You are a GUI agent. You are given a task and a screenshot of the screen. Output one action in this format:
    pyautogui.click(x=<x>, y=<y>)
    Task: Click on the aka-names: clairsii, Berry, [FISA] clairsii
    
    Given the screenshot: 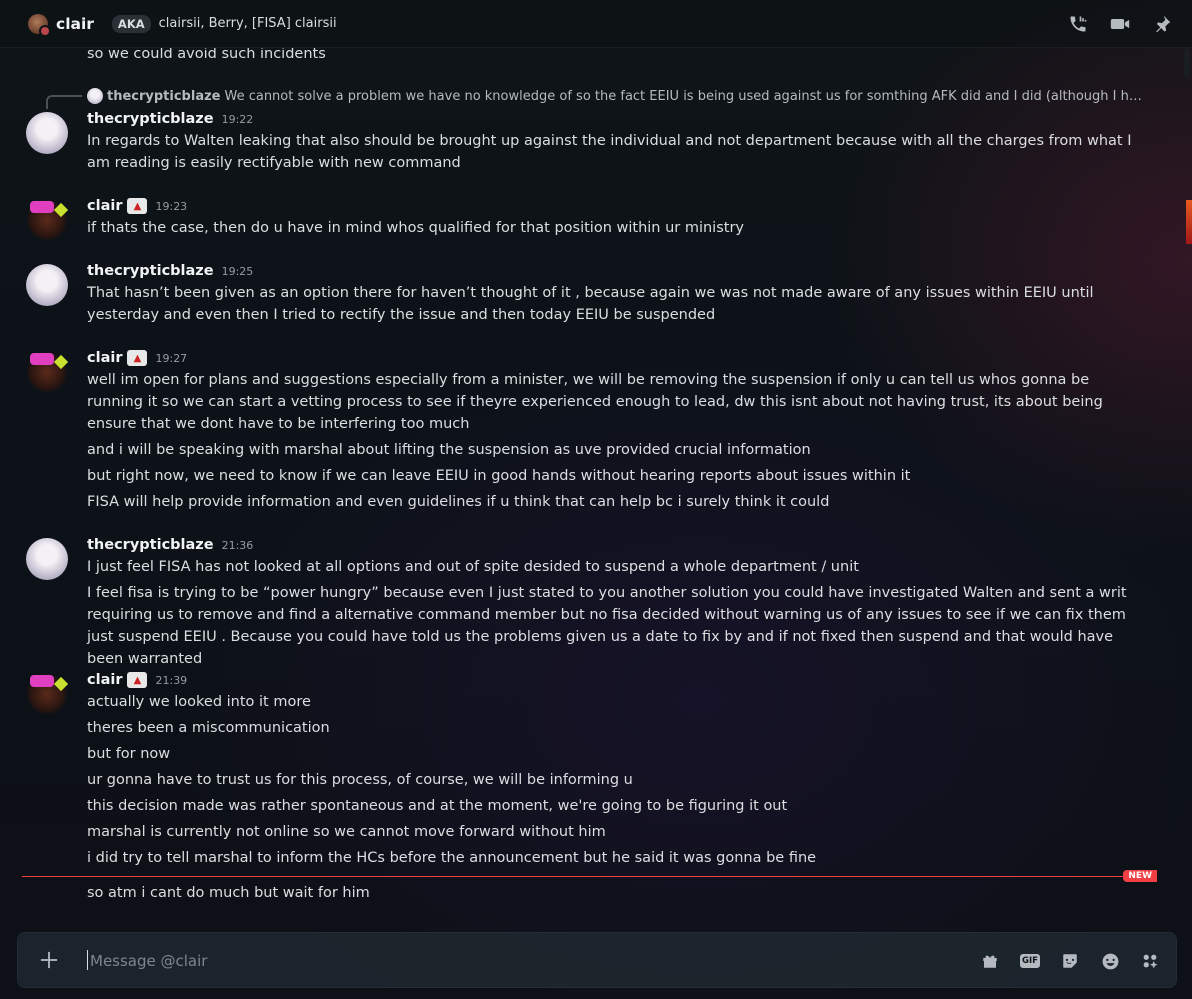 What is the action you would take?
    pyautogui.click(x=247, y=23)
    